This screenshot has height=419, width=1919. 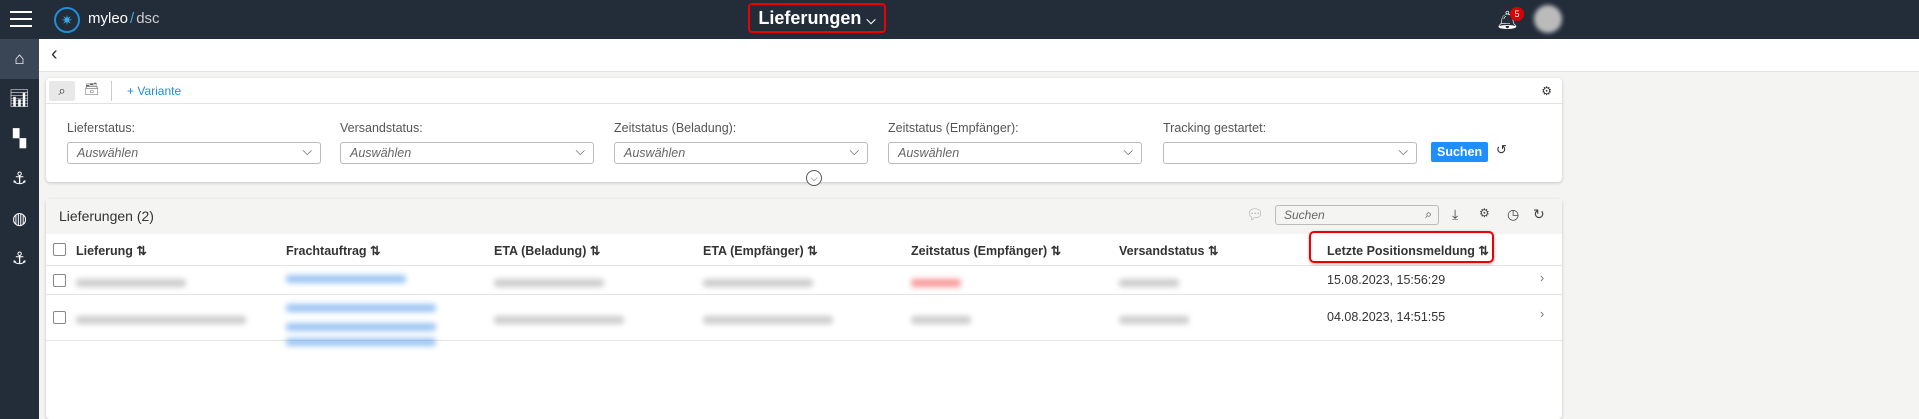 I want to click on filter-zeitstatus-beladung: Zeitstatus (Beladung): Auswählen, so click(x=741, y=142).